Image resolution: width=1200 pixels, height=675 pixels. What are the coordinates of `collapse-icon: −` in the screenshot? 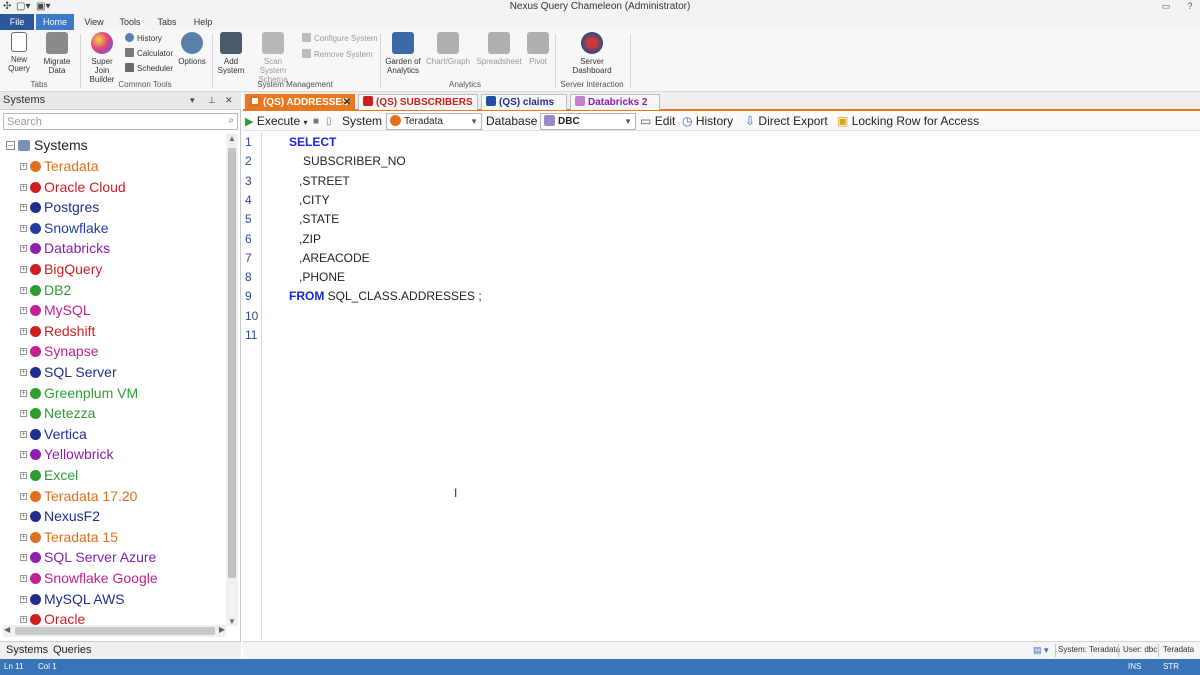 It's located at (10, 145).